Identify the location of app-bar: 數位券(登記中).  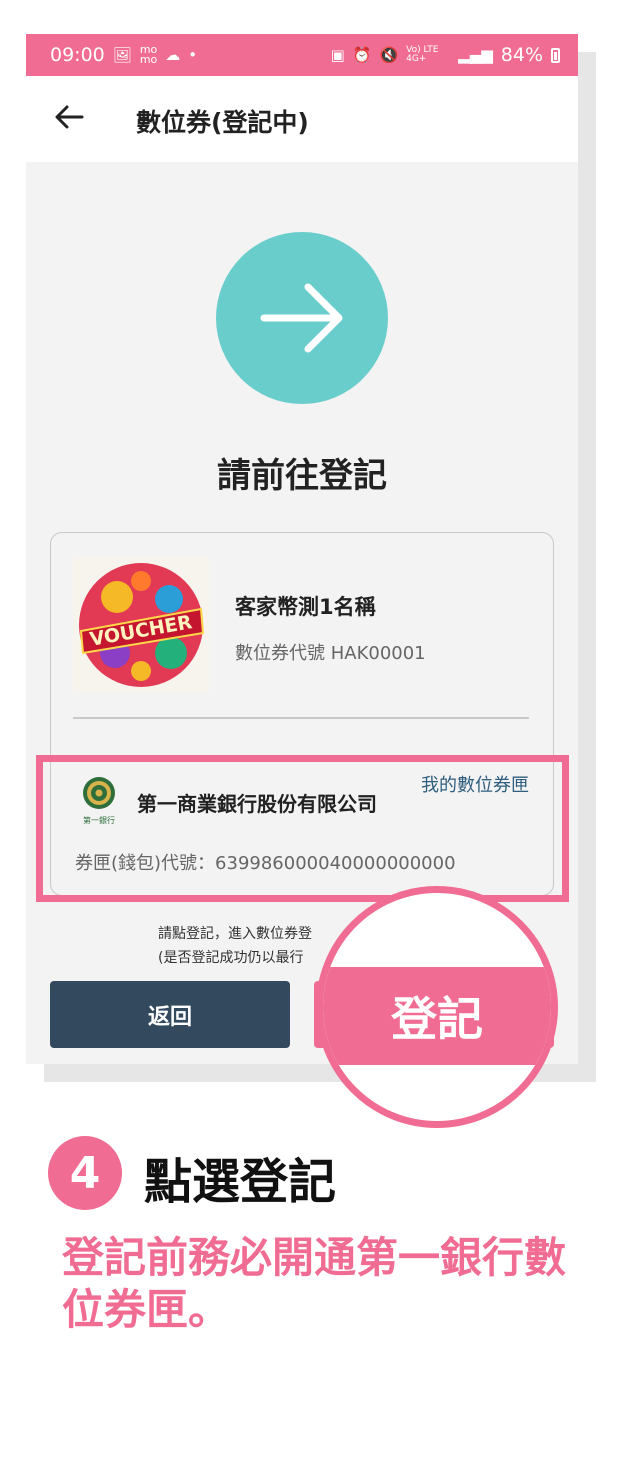
(302, 119).